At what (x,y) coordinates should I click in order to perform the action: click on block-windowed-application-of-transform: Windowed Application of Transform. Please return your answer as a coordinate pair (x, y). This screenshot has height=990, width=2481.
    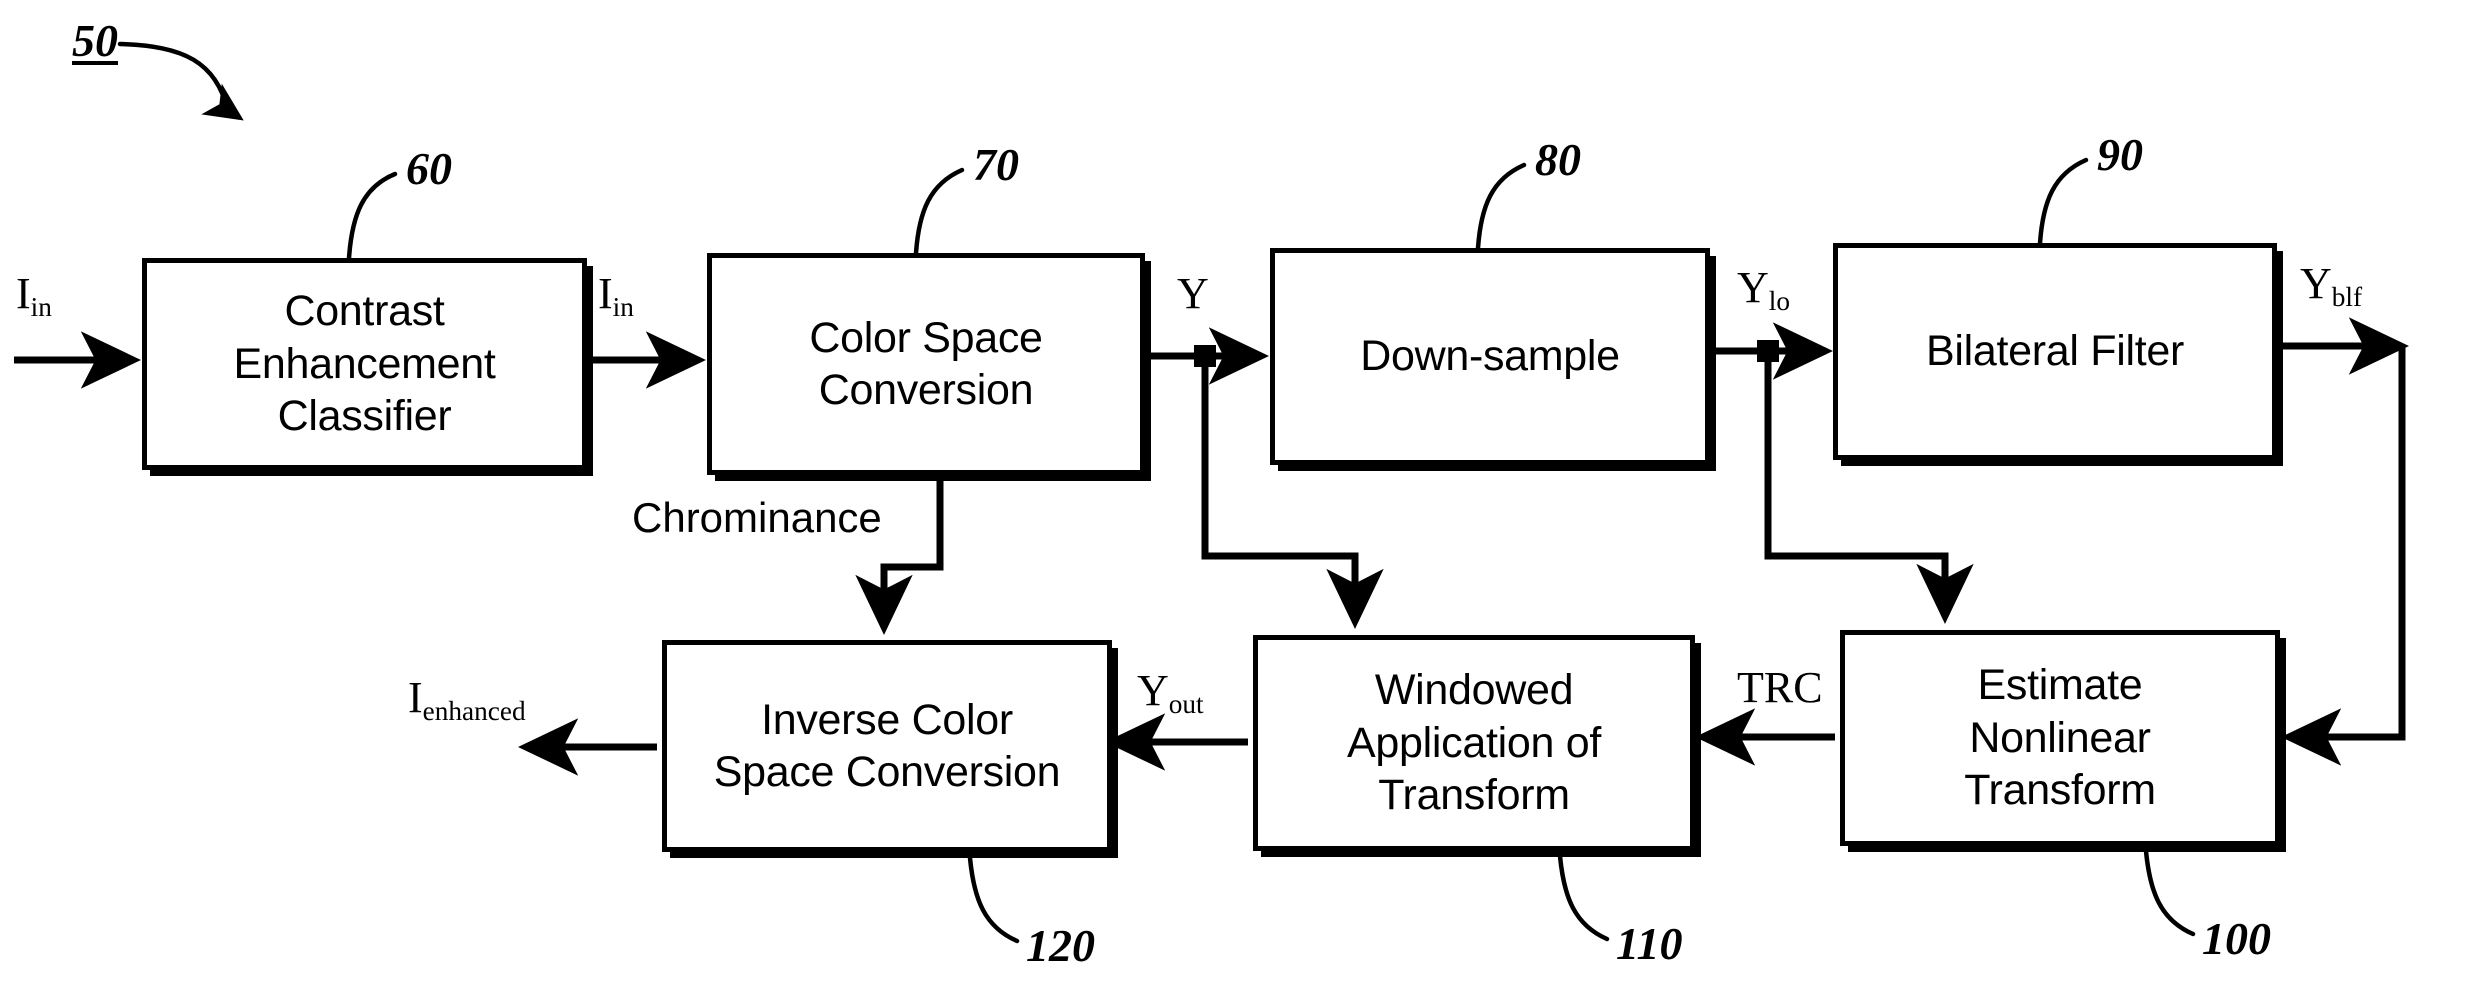
    Looking at the image, I should click on (1474, 743).